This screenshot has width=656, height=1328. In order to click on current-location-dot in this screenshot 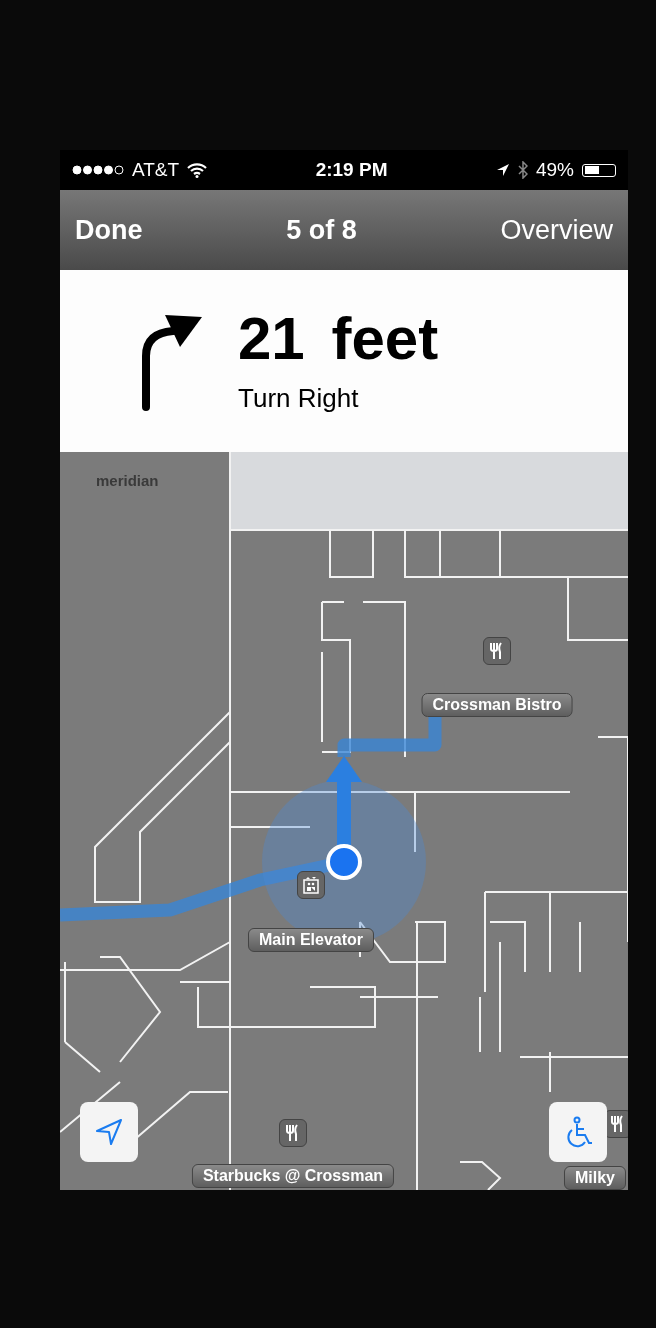, I will do `click(344, 862)`.